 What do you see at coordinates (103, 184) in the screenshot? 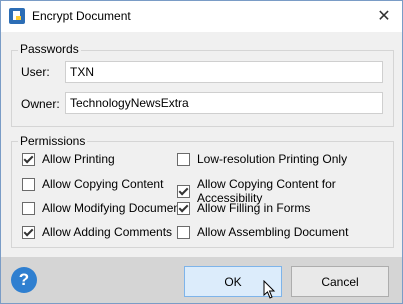
I see `checkbox-label: Allow Copying Content` at bounding box center [103, 184].